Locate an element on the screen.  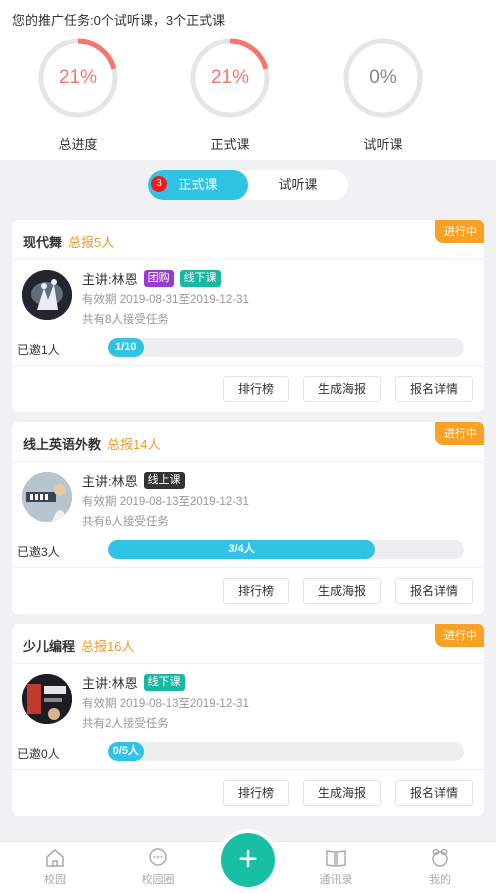
tab-label: 校园圈 is located at coordinates (158, 880).